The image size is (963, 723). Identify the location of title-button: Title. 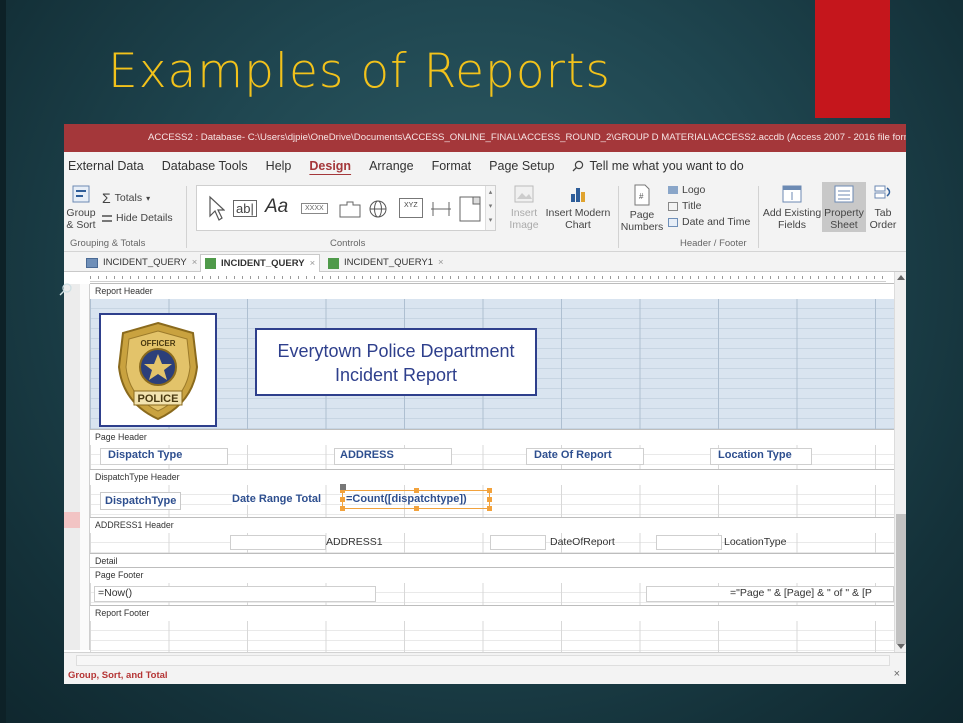
(684, 206).